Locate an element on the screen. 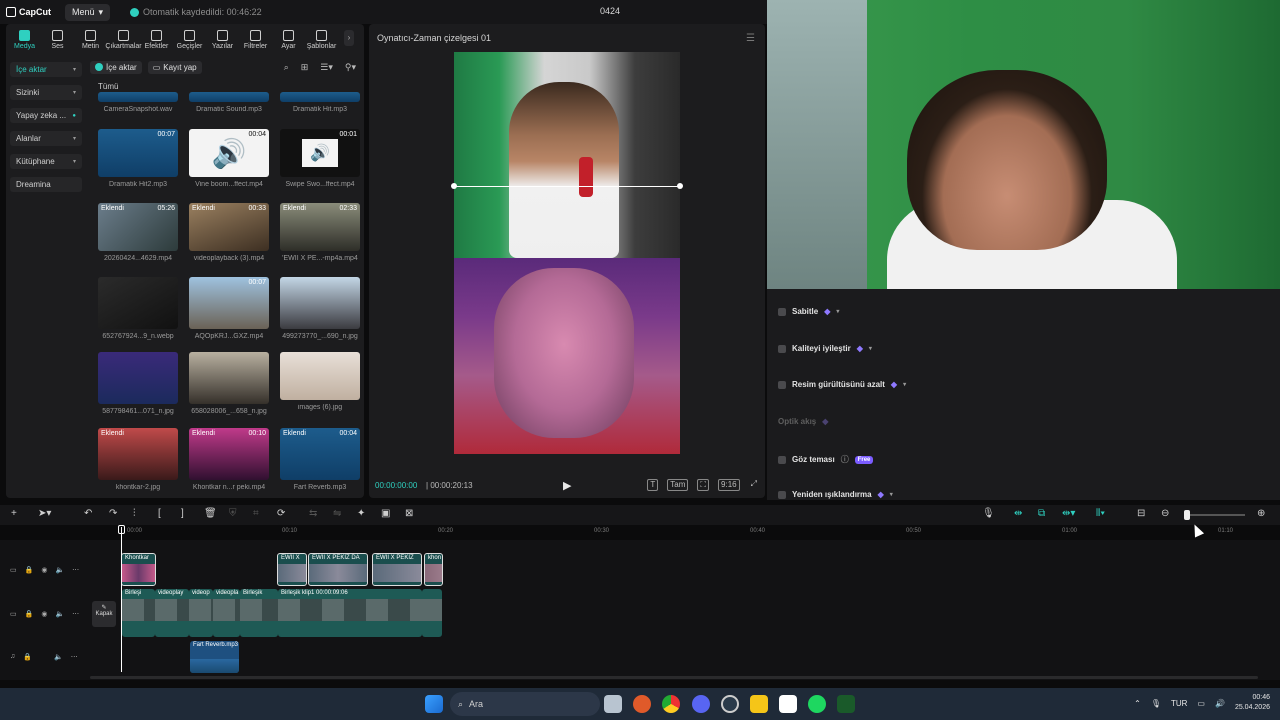  timeline-clip: Birleşik klip1 00:00:09:06 is located at coordinates (350, 613).